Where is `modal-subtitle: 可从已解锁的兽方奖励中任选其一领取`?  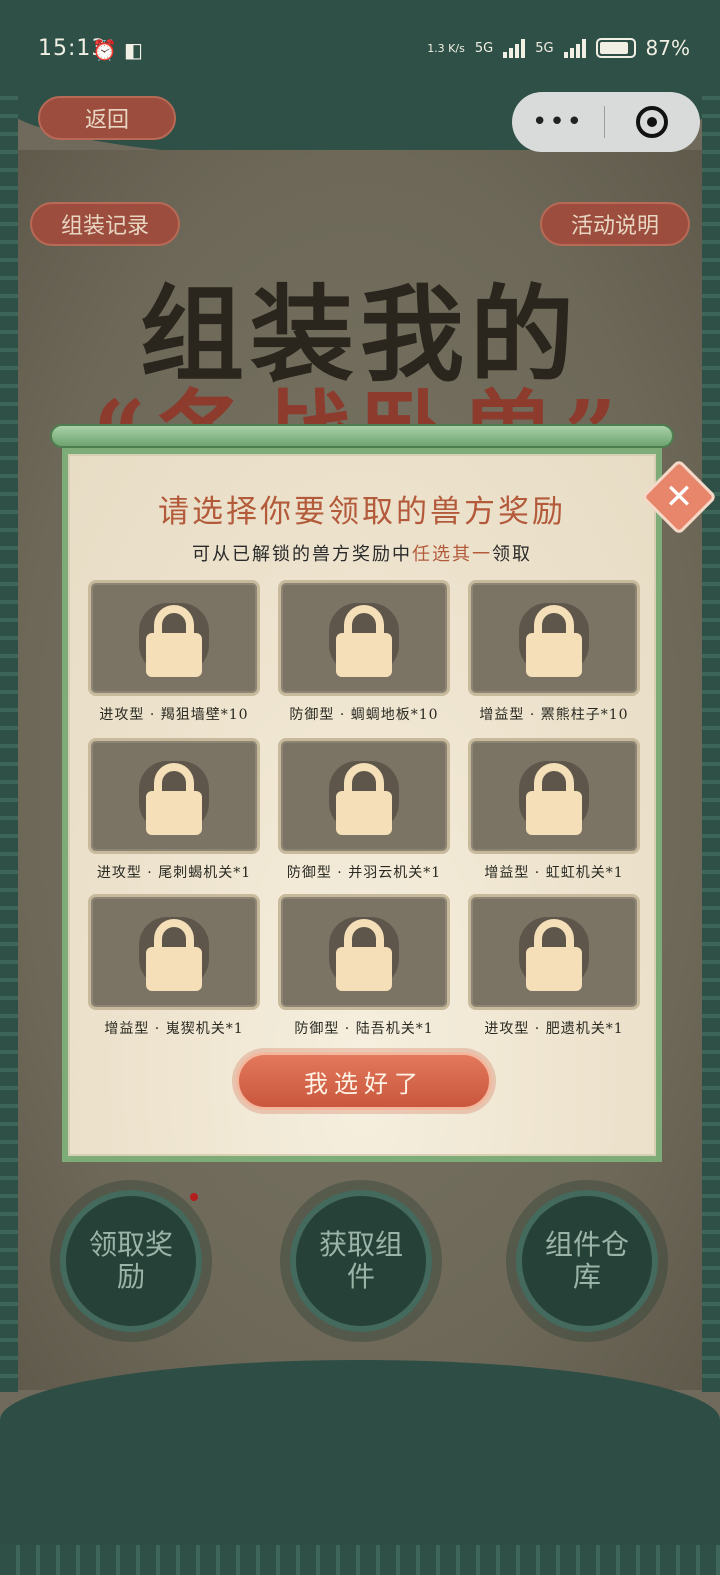
modal-subtitle: 可从已解锁的兽方奖励中任选其一领取 is located at coordinates (362, 553).